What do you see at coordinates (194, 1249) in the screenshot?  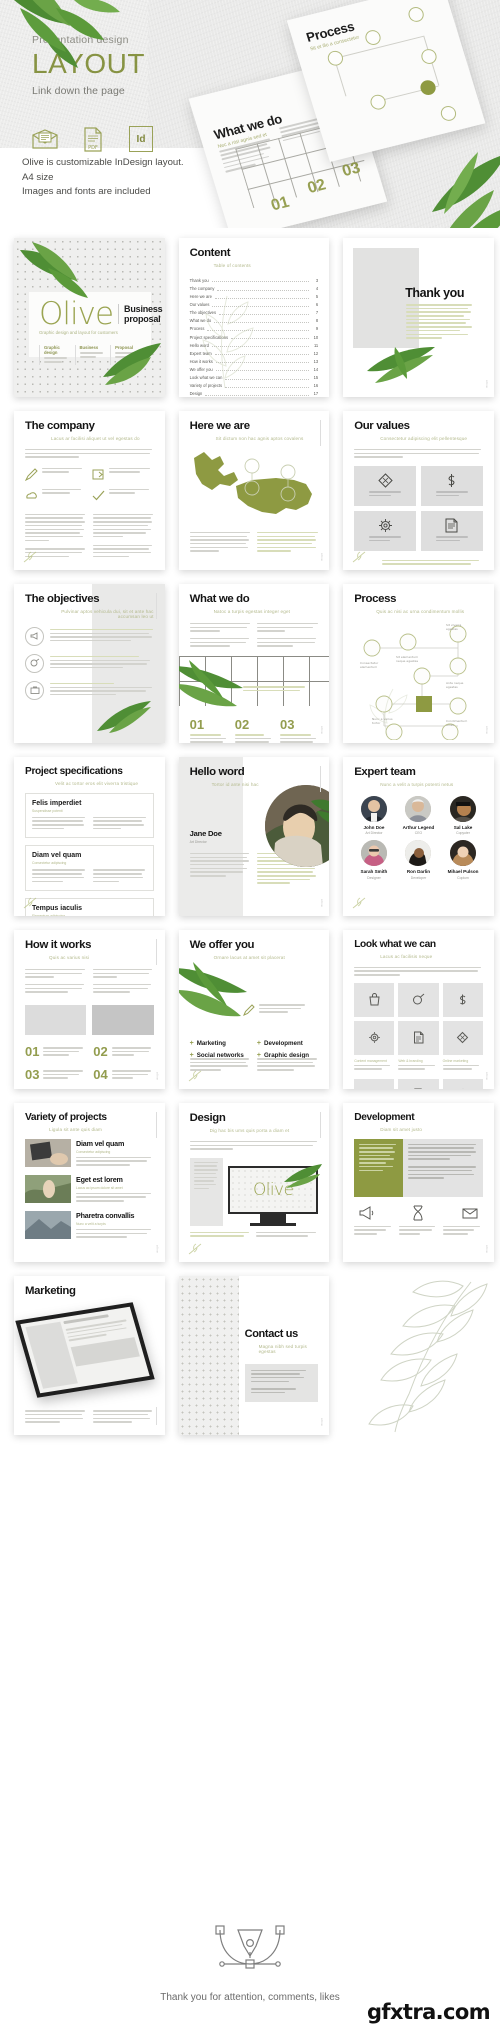 I see `olive-sprig-icon` at bounding box center [194, 1249].